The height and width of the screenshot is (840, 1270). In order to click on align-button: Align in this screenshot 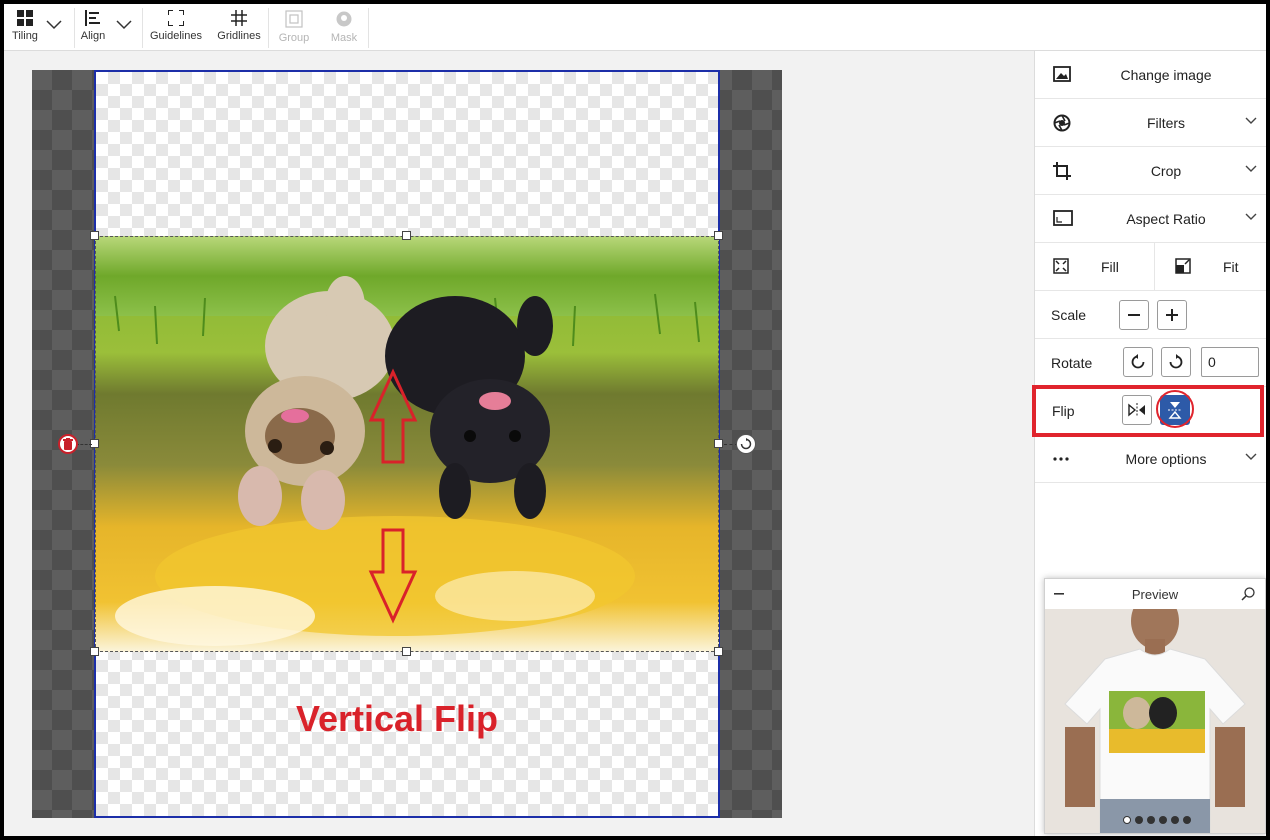, I will do `click(93, 27)`.